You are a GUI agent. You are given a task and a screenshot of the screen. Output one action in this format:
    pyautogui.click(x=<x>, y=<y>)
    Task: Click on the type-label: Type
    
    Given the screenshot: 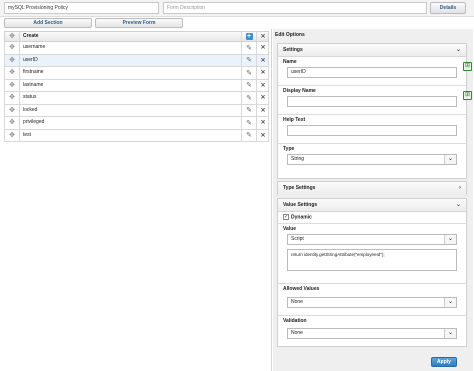 What is the action you would take?
    pyautogui.click(x=289, y=149)
    